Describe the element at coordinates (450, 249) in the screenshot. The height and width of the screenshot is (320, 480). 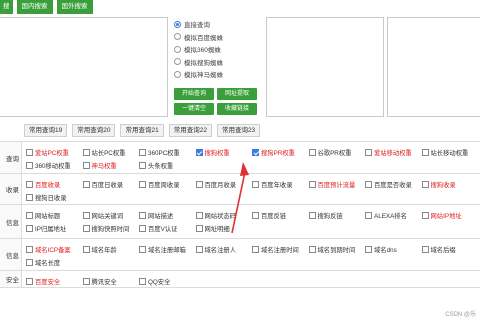
I see `option-item: 域名后缀` at that location.